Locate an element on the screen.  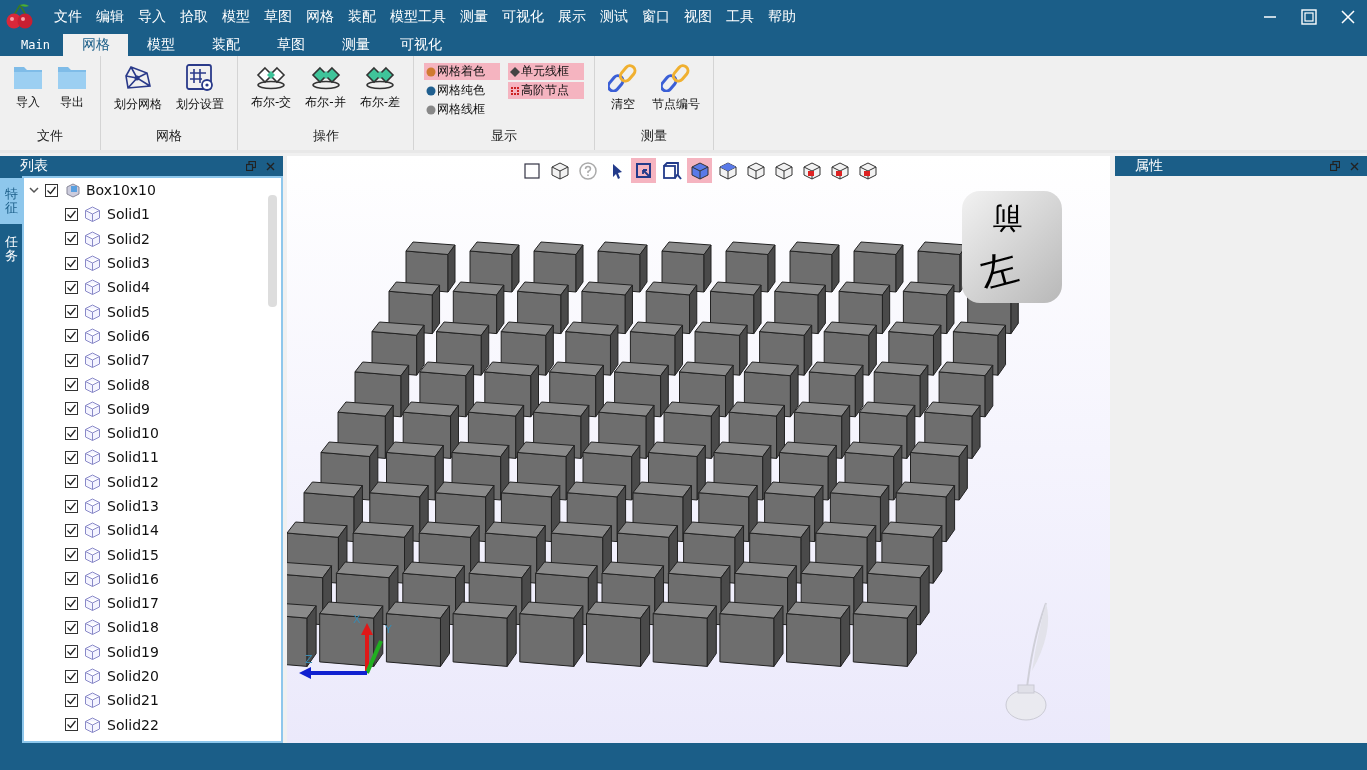
display-option: 网格纯色 is located at coordinates (462, 90).